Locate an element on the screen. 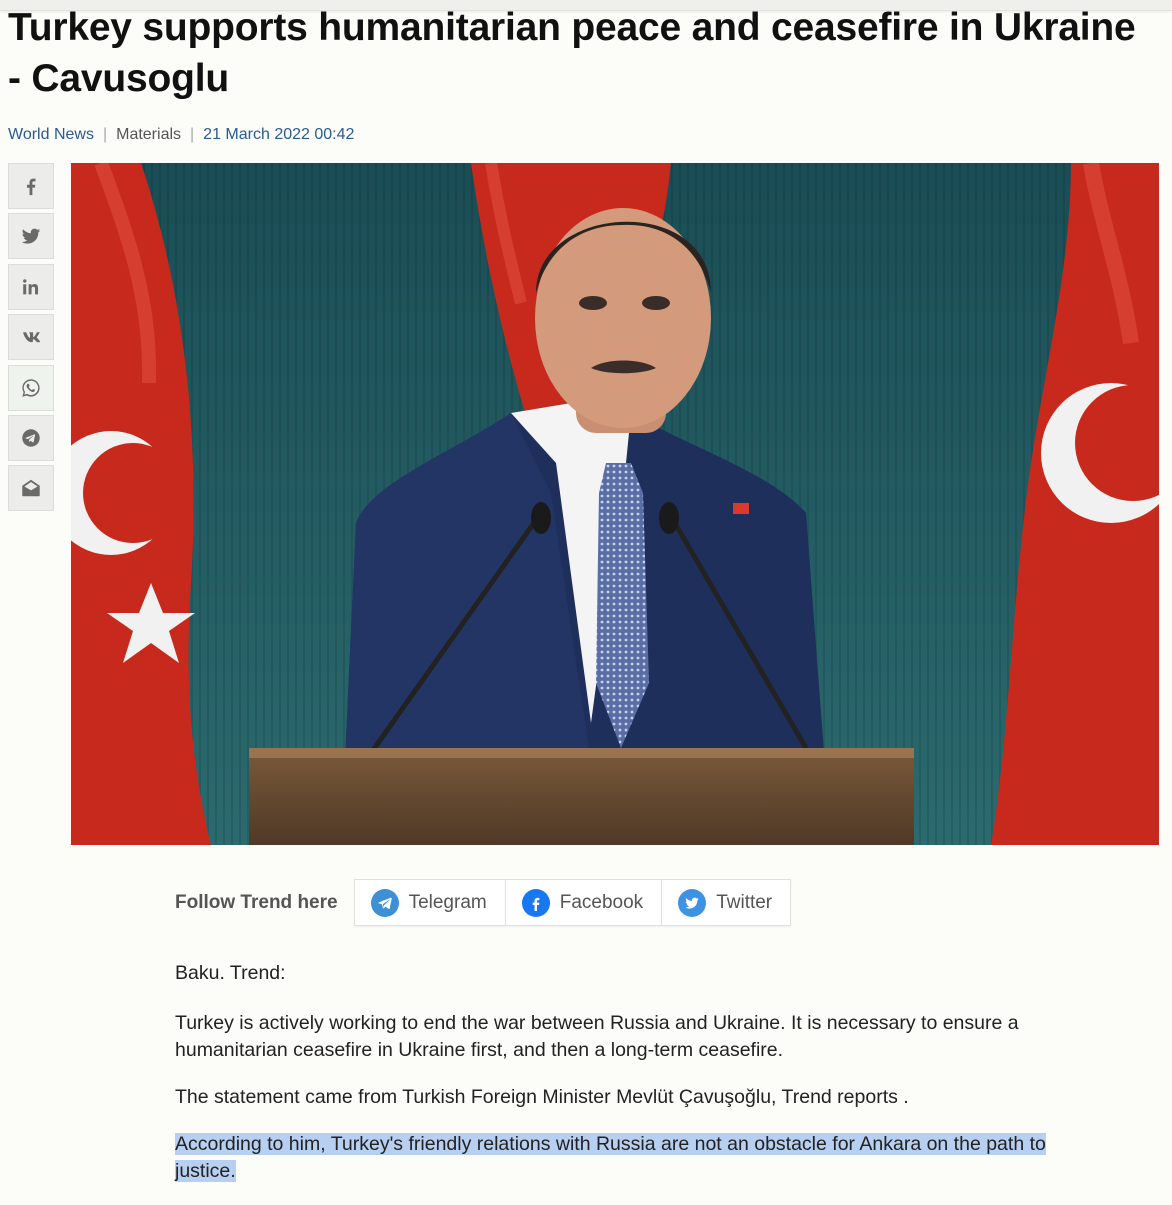  share-vk-button is located at coordinates (31, 337).